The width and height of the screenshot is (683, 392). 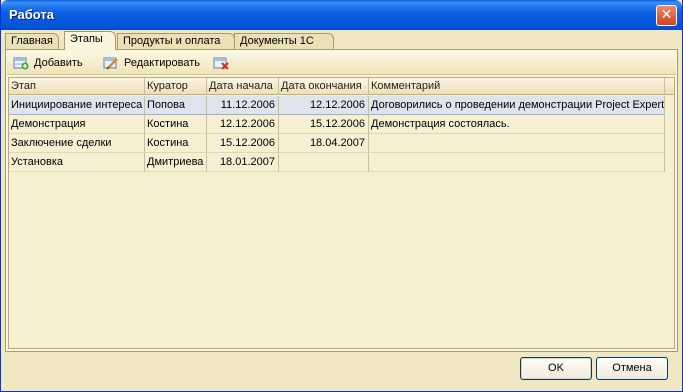 I want to click on delete-button, so click(x=223, y=63).